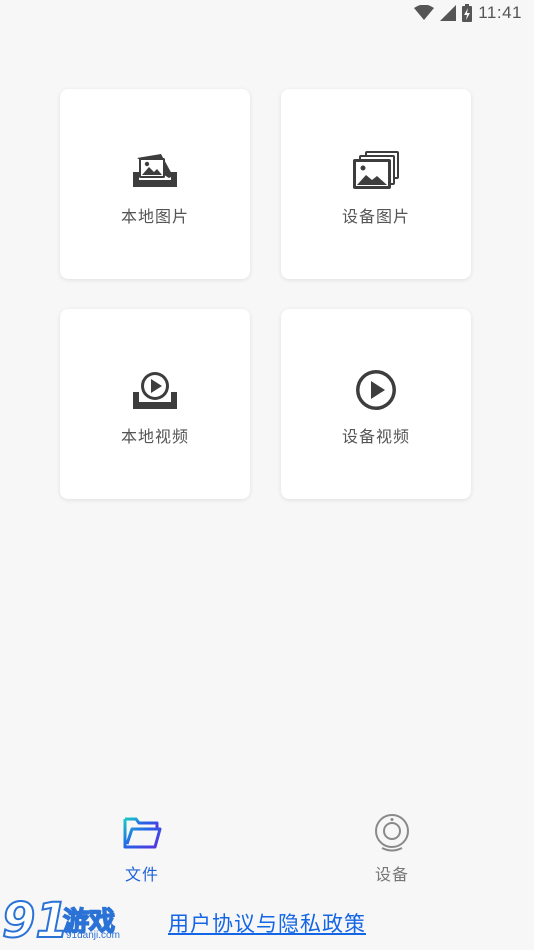 Image resolution: width=534 pixels, height=950 pixels. Describe the element at coordinates (154, 216) in the screenshot. I see `card-label: 本地图片` at that location.